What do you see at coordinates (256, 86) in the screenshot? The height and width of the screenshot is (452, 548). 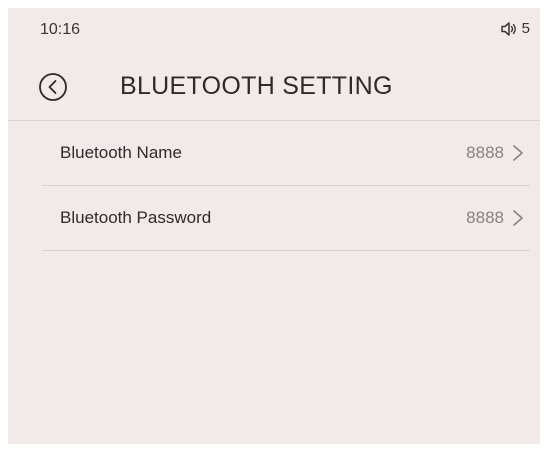 I see `page-title: BLUETOOTH SETTING` at bounding box center [256, 86].